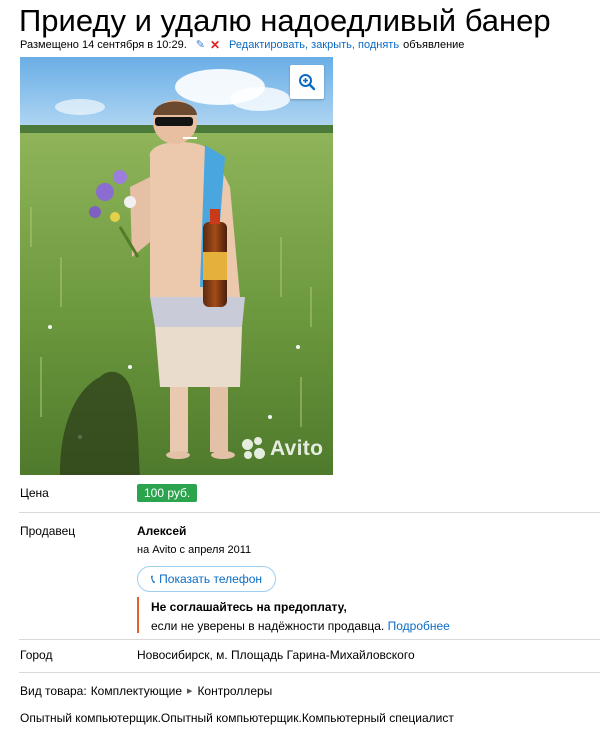 Image resolution: width=600 pixels, height=729 pixels. What do you see at coordinates (34, 493) in the screenshot?
I see `price-label: Цена` at bounding box center [34, 493].